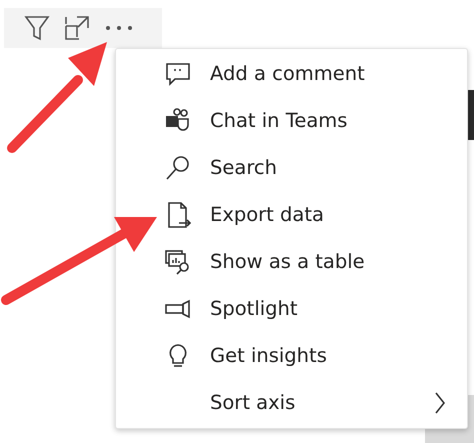 Image resolution: width=474 pixels, height=443 pixels. What do you see at coordinates (291, 73) in the screenshot?
I see `menu-item: Add a comment` at bounding box center [291, 73].